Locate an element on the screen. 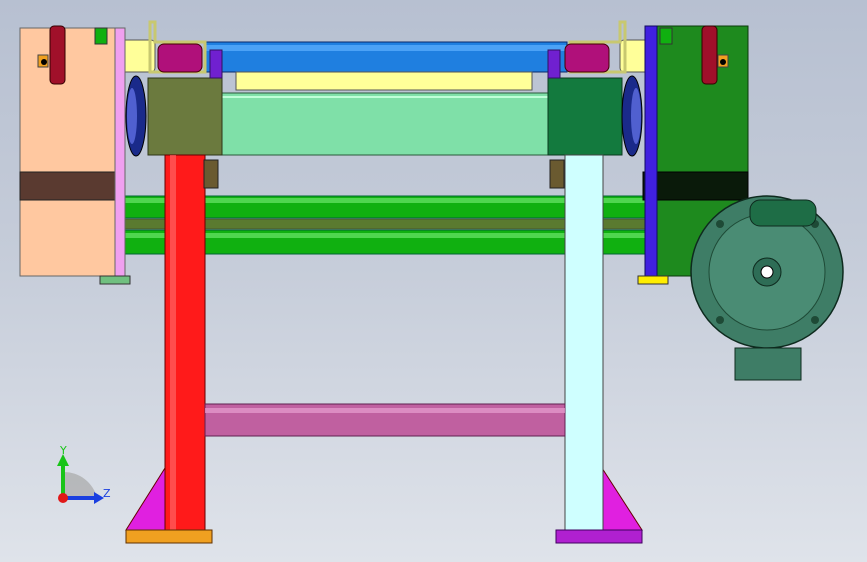 This screenshot has width=867, height=562. coordinate-triad-icon: Y Z is located at coordinates (84, 474).